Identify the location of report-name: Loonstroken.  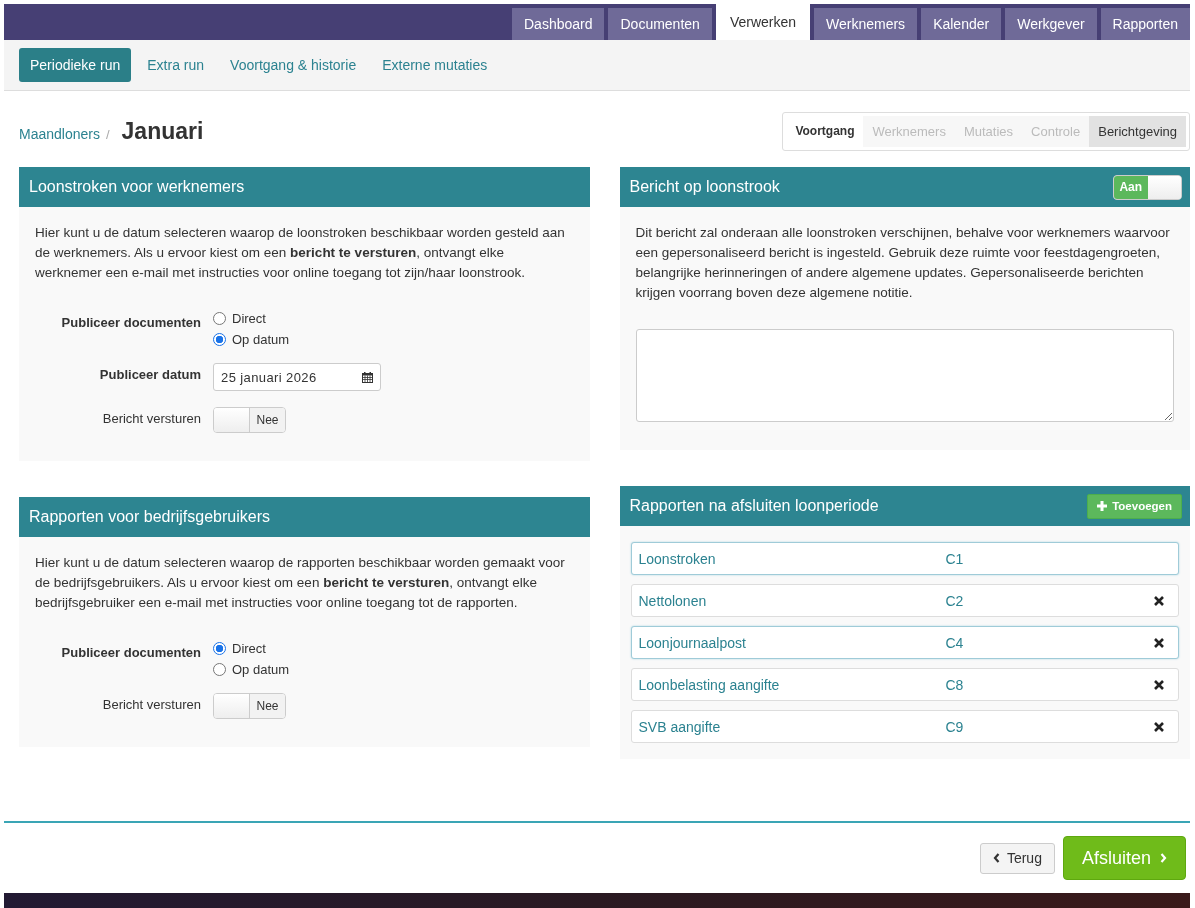
(677, 558).